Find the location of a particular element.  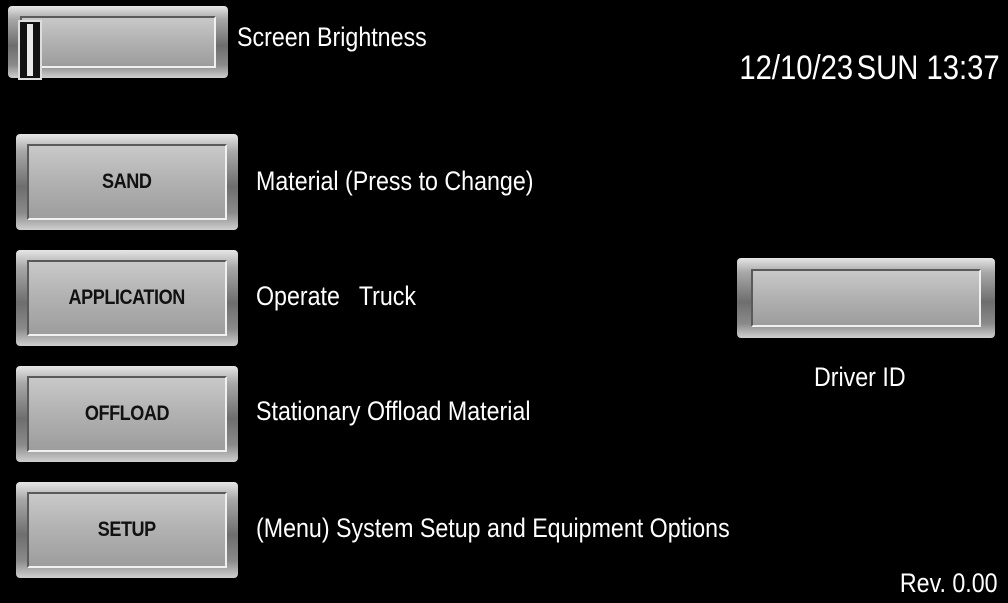

brightness-slider is located at coordinates (118, 43).